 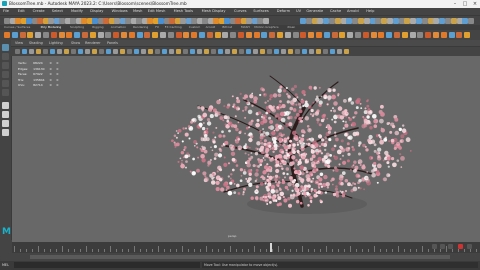 I want to click on auto-key-icon, so click(x=460, y=246).